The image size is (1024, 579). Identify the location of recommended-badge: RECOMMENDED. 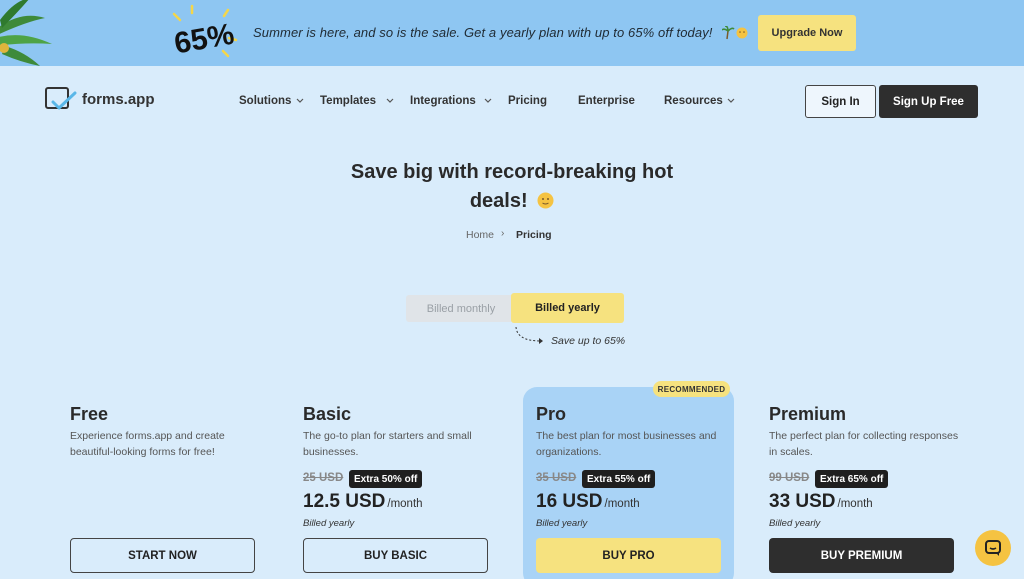
(691, 389).